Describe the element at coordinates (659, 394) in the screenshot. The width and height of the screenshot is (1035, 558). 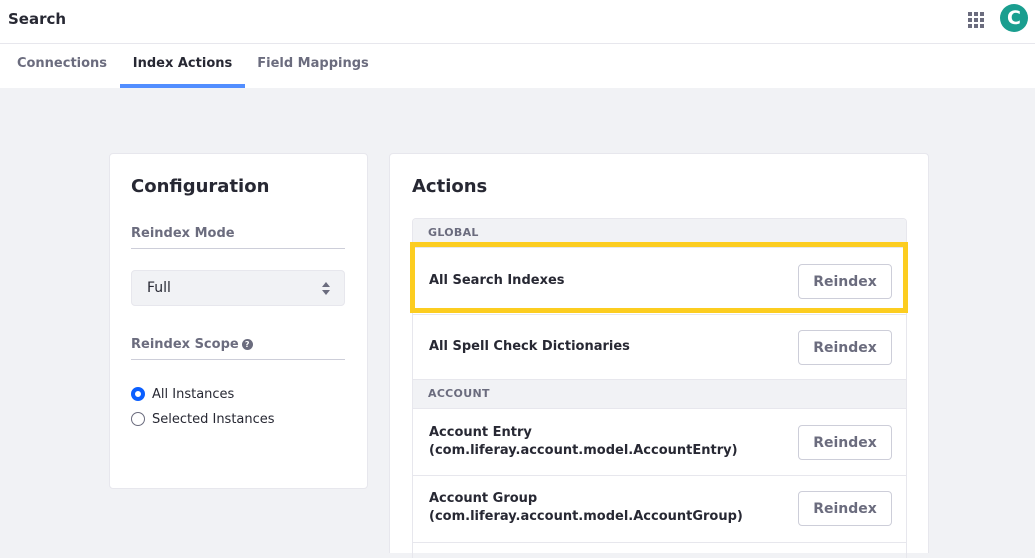
I see `group-header-account: ACCOUNT` at that location.